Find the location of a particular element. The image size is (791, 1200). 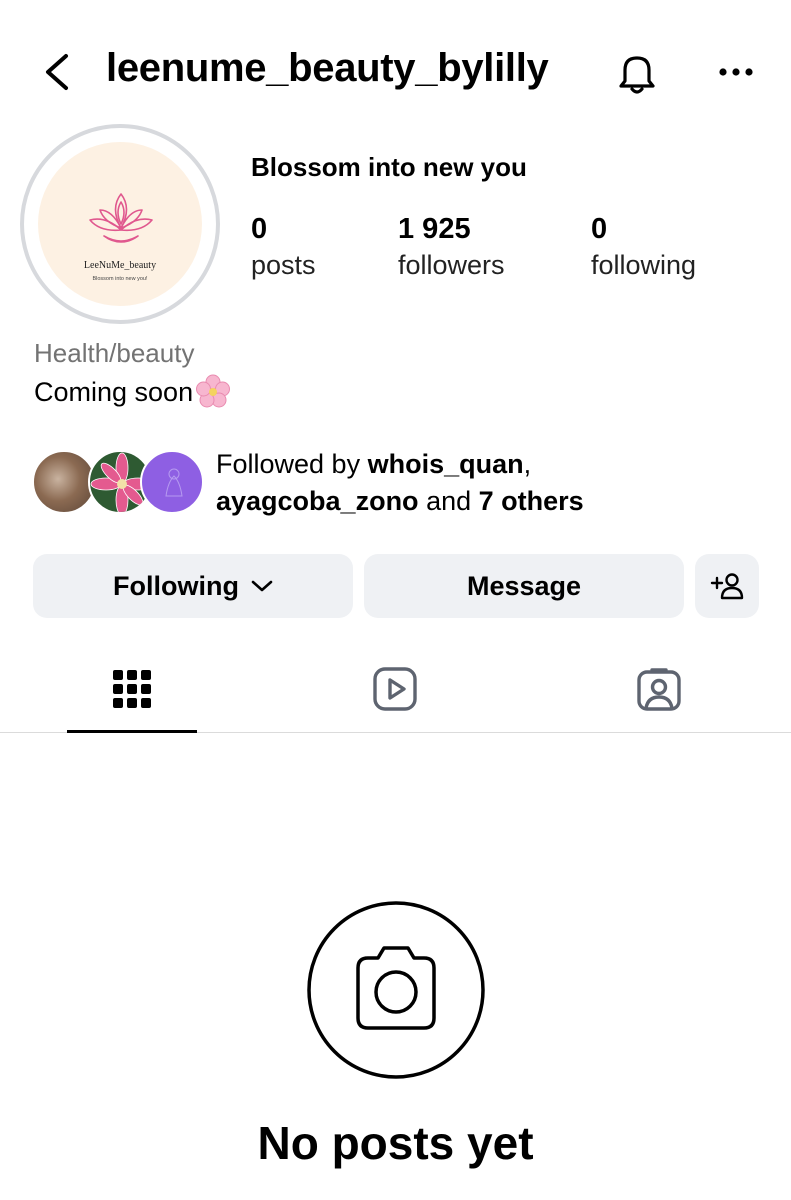

tab-tagged is located at coordinates (659, 689).